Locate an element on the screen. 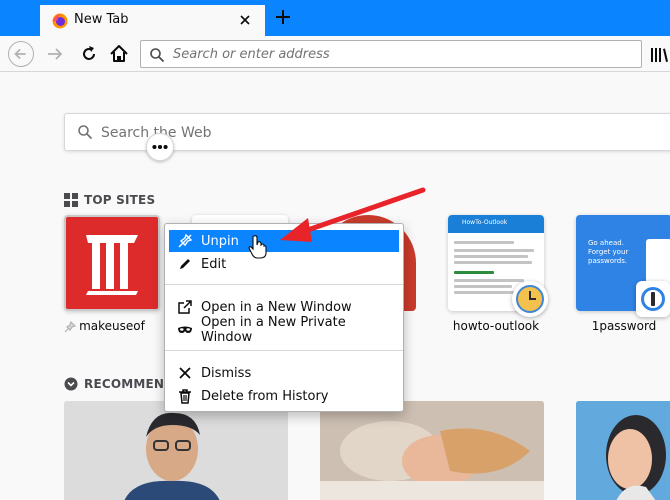 This screenshot has height=500, width=670. new-window-icon is located at coordinates (185, 307).